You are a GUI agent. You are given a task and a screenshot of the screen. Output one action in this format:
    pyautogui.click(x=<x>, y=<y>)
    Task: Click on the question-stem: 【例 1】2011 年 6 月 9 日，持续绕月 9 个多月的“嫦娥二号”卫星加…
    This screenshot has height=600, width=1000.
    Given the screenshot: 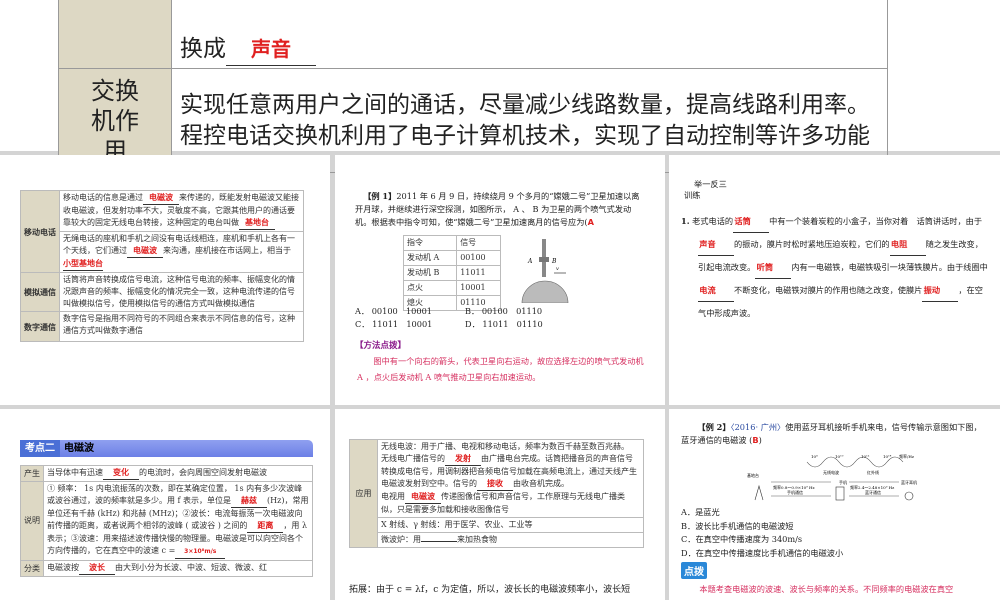 What is the action you would take?
    pyautogui.click(x=497, y=209)
    